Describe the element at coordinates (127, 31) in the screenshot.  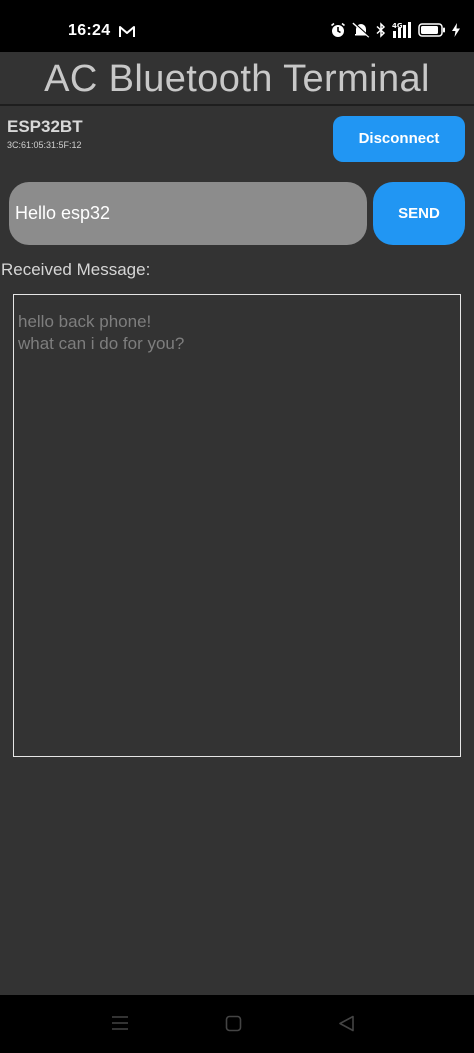
I see `gmail-icon` at that location.